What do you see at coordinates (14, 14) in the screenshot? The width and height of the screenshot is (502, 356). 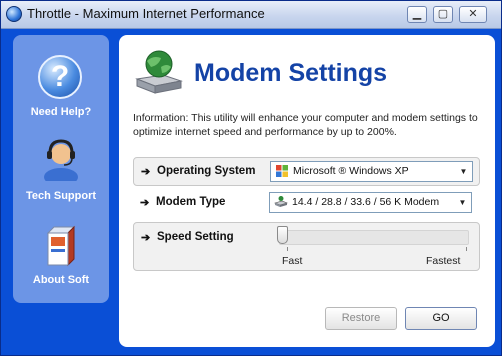 I see `globe-app-icon` at bounding box center [14, 14].